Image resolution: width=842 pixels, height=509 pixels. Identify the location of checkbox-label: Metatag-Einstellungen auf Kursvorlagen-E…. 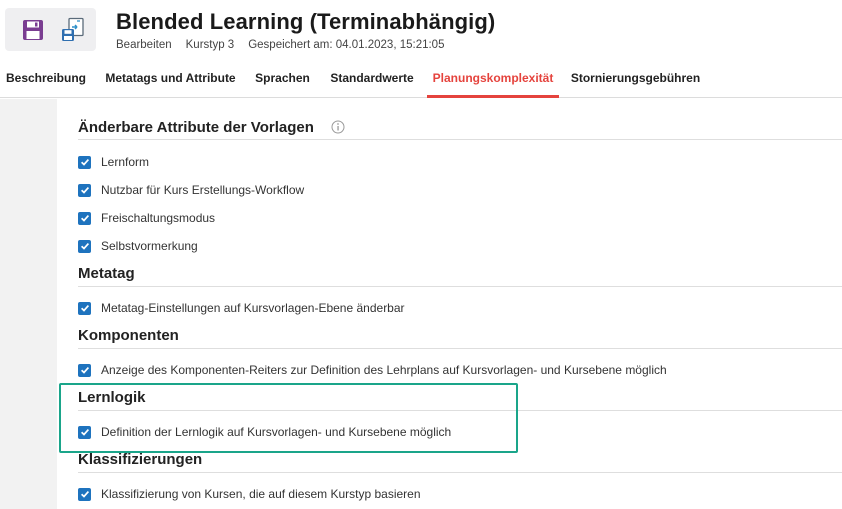
(253, 308).